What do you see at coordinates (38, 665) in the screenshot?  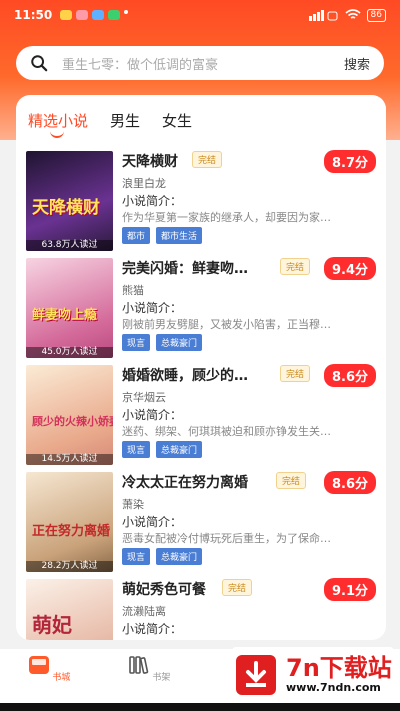 I see `book-icon` at bounding box center [38, 665].